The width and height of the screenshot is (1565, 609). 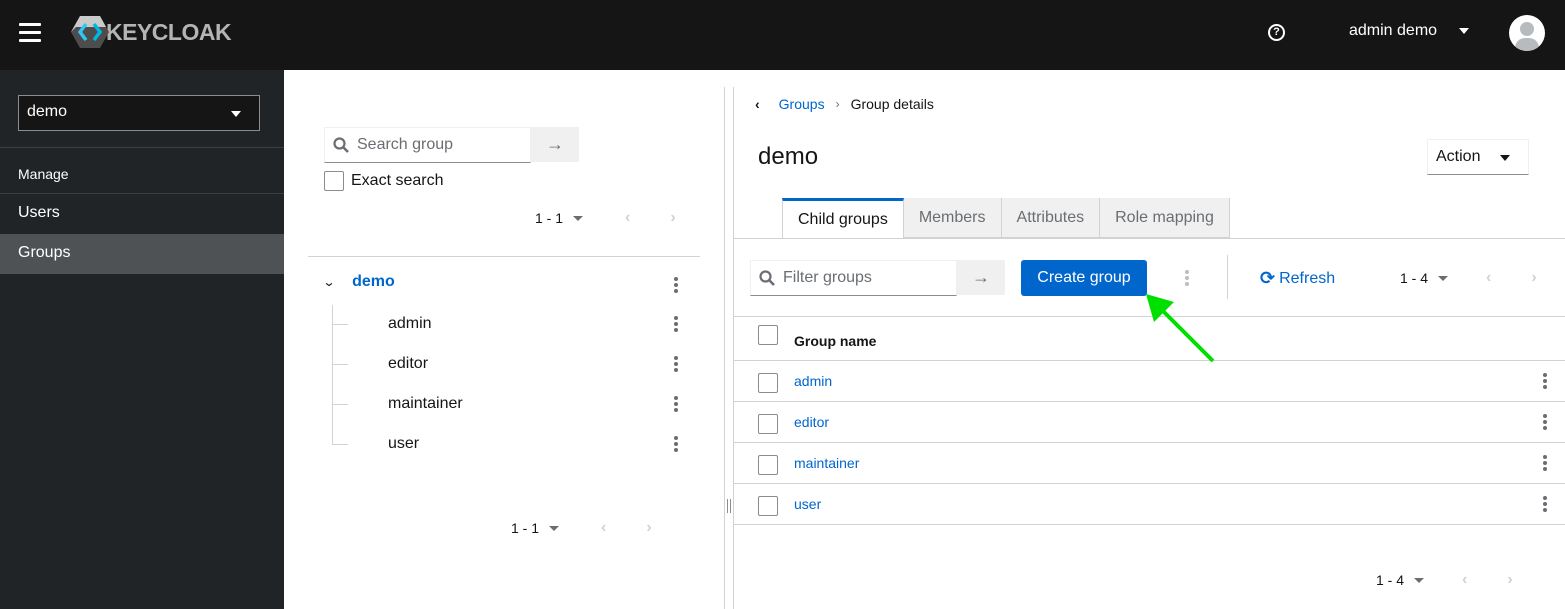 I want to click on sidebar-item-groups: Groups, so click(x=142, y=254).